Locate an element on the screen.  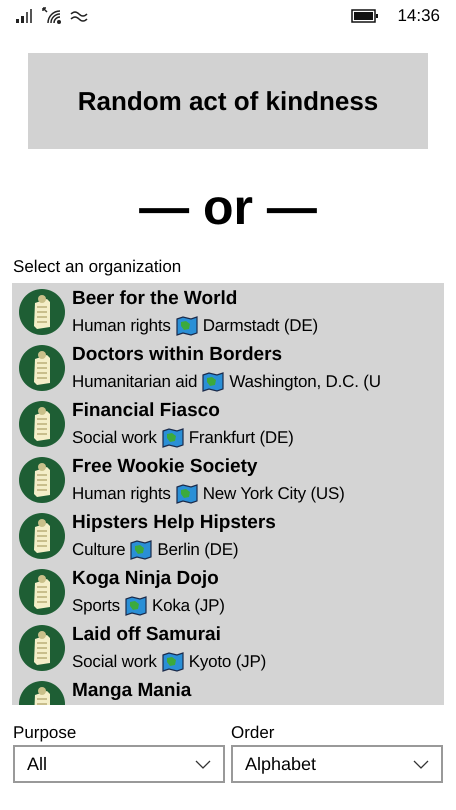
organization-name: Beer for the World is located at coordinates (155, 299).